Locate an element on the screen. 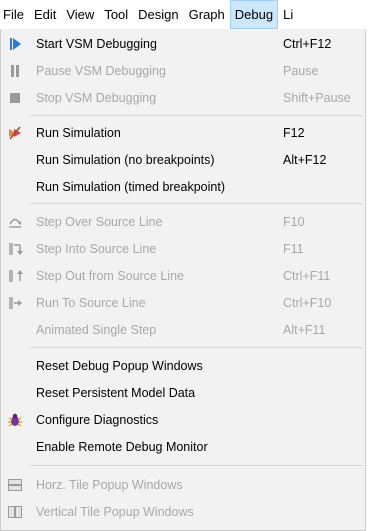 The image size is (368, 531). step-into-icon is located at coordinates (15, 249).